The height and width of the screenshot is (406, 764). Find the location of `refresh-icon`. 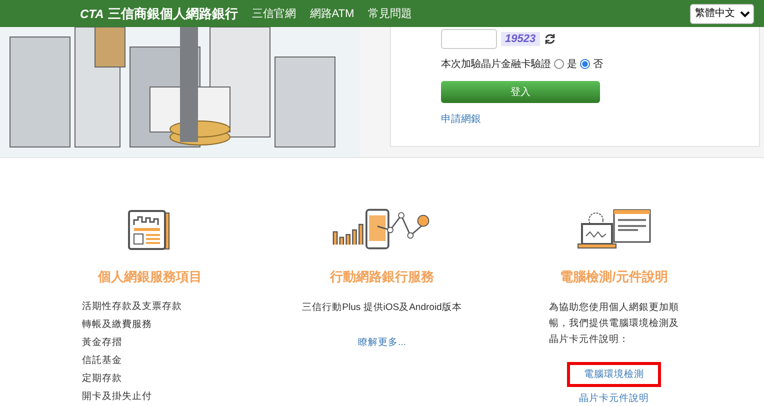

refresh-icon is located at coordinates (550, 39).